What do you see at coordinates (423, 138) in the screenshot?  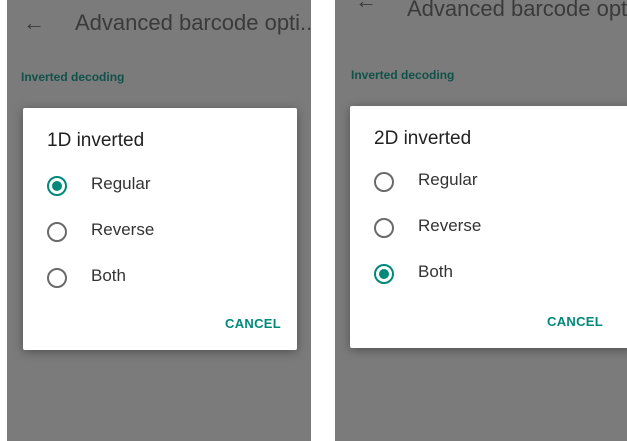 I see `dialog-title: 2D inverted` at bounding box center [423, 138].